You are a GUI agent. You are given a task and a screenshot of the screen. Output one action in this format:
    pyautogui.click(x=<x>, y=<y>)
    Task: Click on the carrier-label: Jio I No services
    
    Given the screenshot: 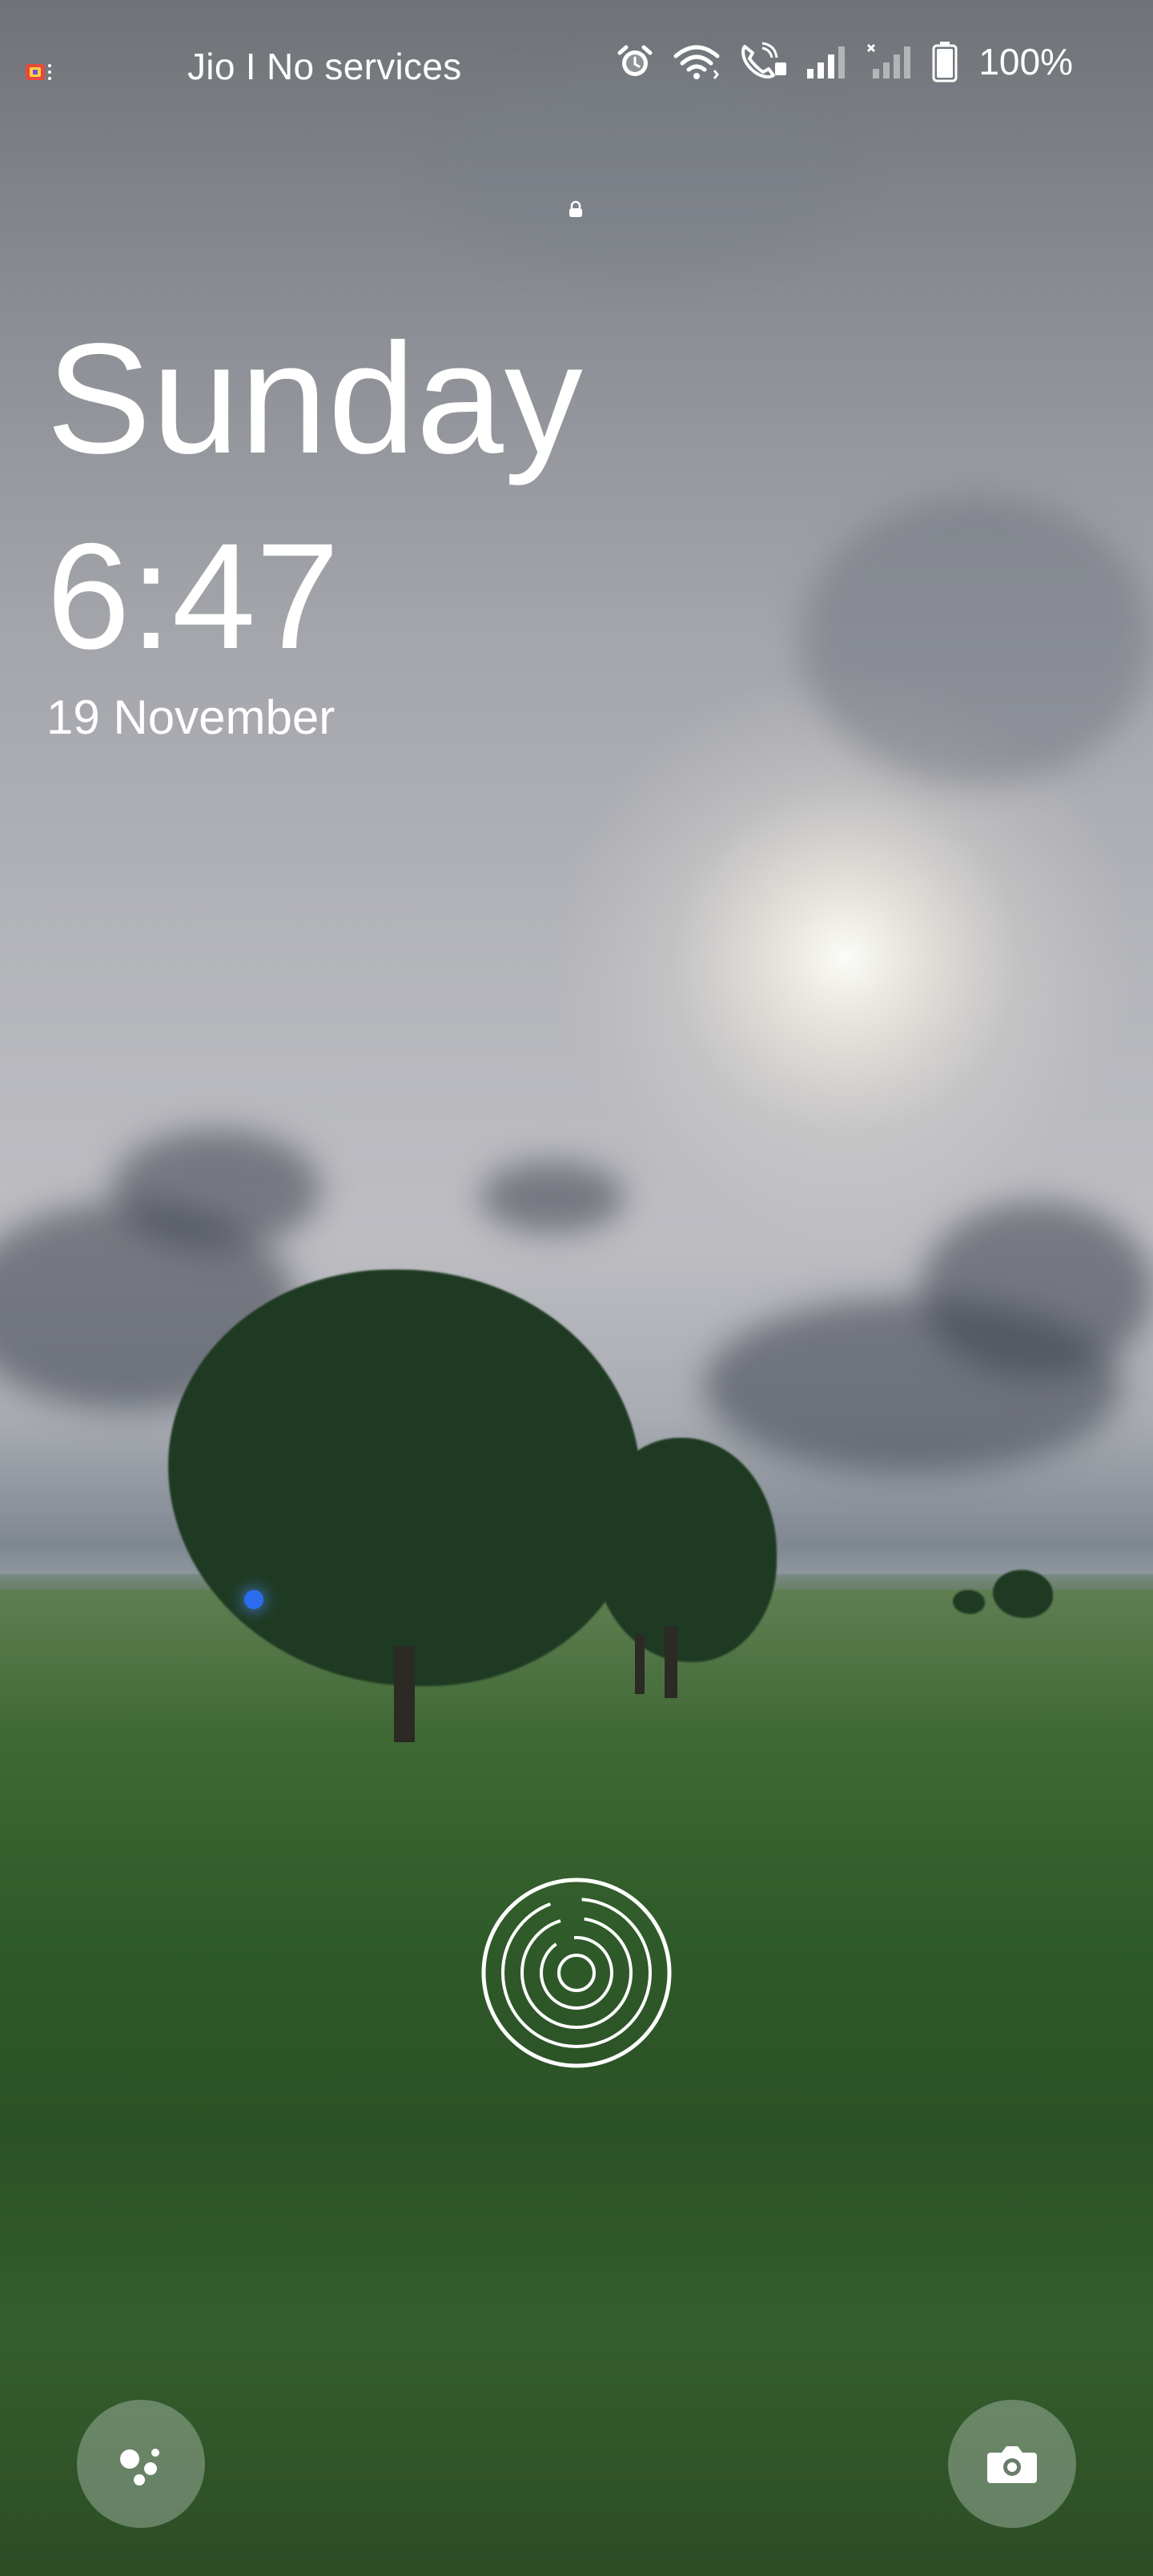 What is the action you would take?
    pyautogui.click(x=325, y=66)
    